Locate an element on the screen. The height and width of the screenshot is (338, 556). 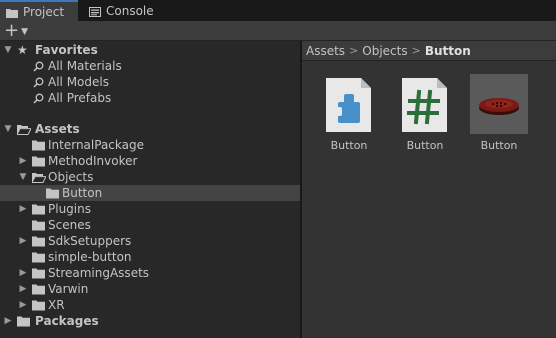
script-asset-icon is located at coordinates (349, 104).